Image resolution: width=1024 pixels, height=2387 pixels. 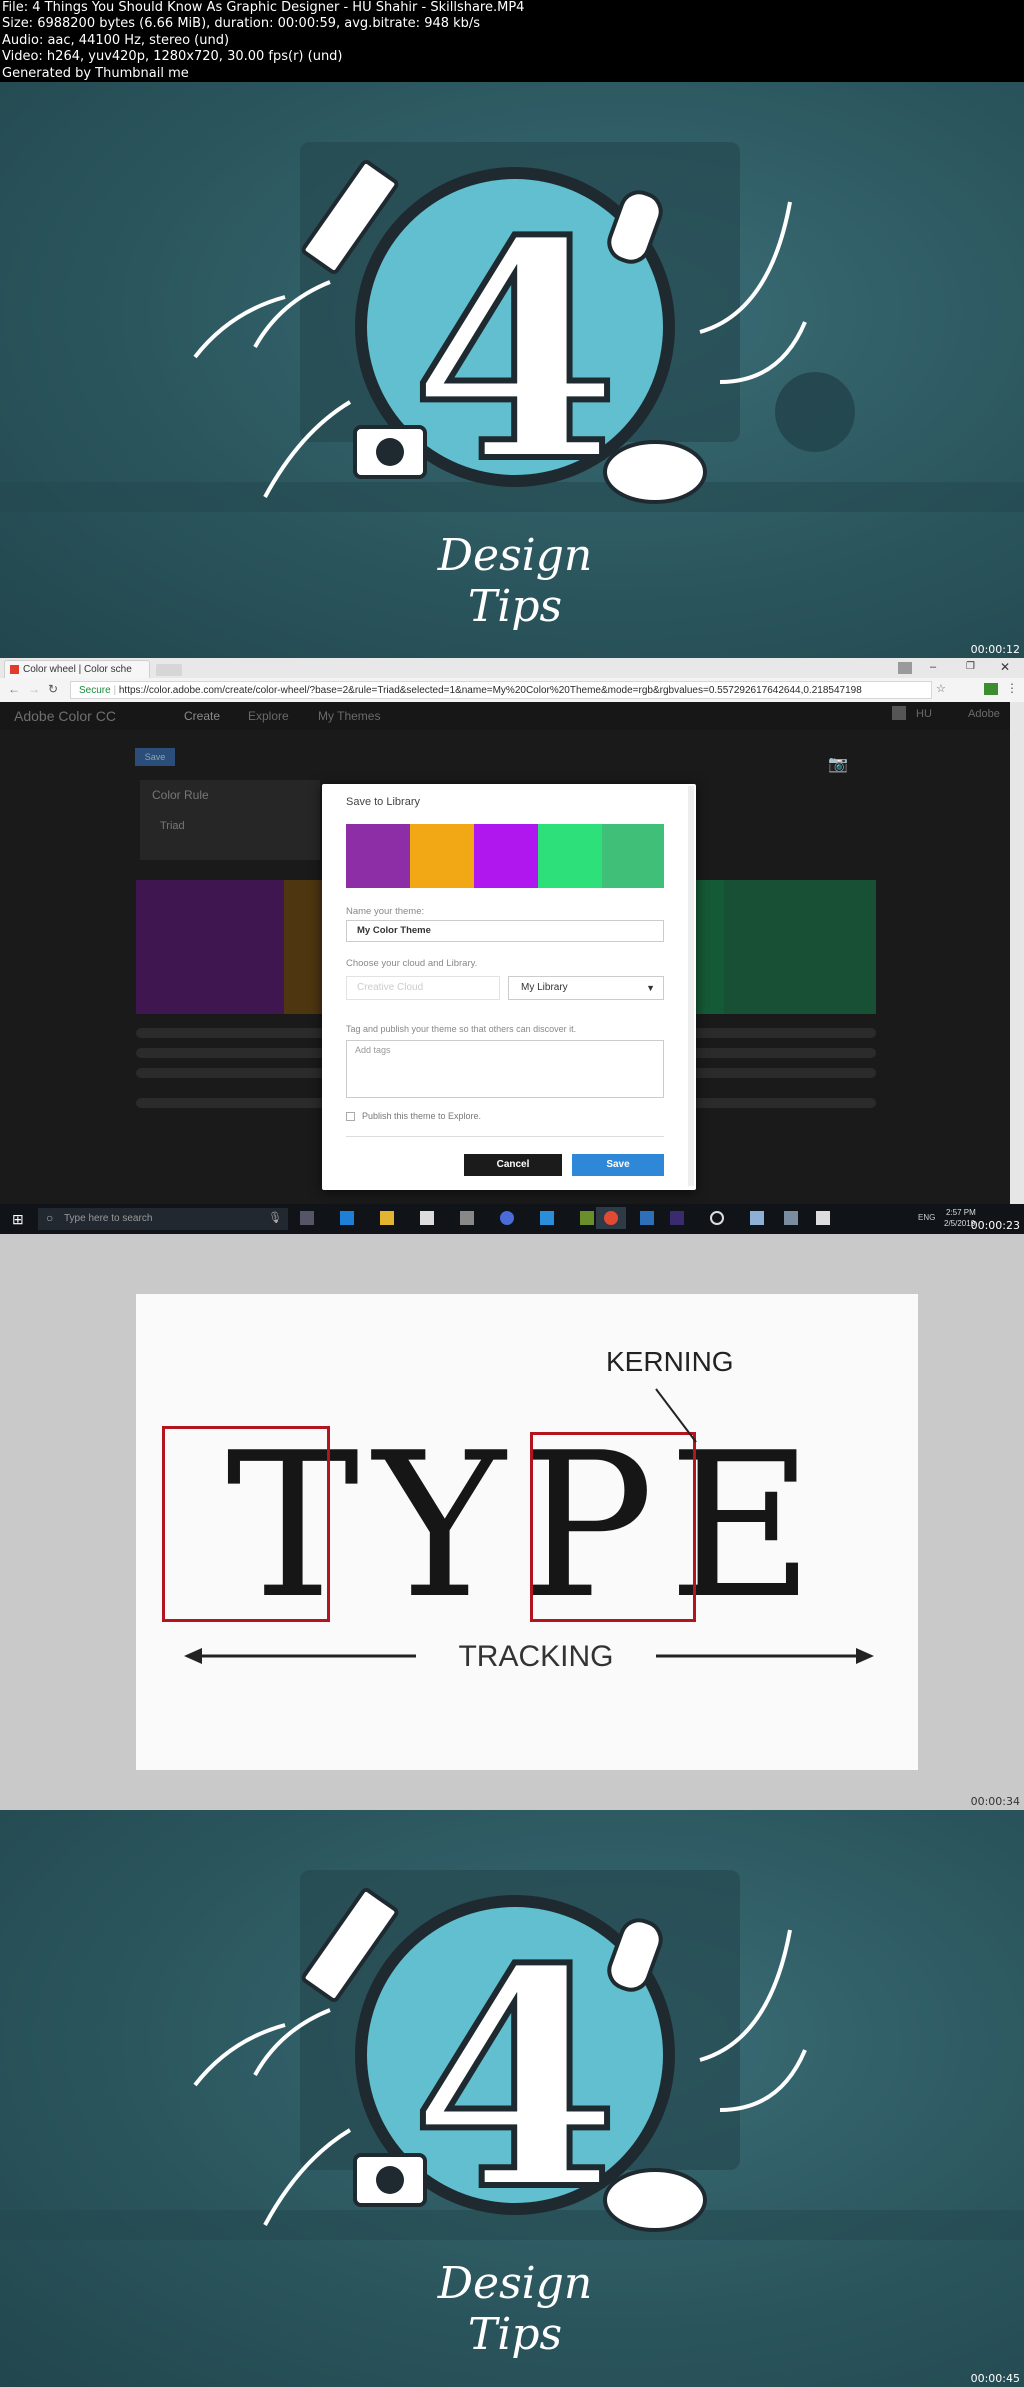 What do you see at coordinates (513, 1165) in the screenshot?
I see `cancel-button: Cancel` at bounding box center [513, 1165].